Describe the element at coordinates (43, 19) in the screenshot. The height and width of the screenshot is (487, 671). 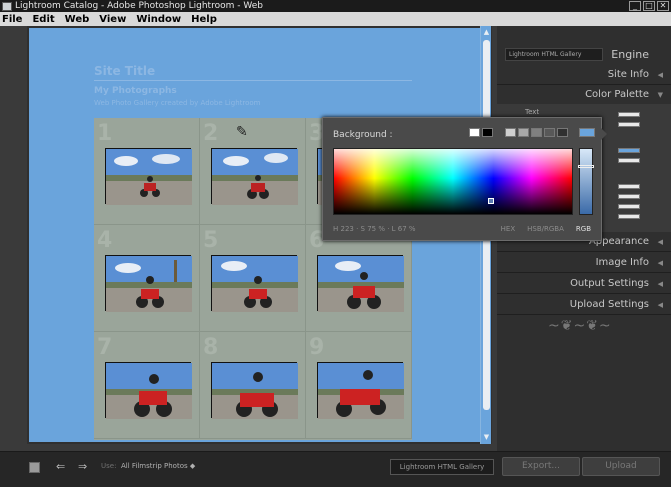
I see `menu-edit: Edit` at that location.